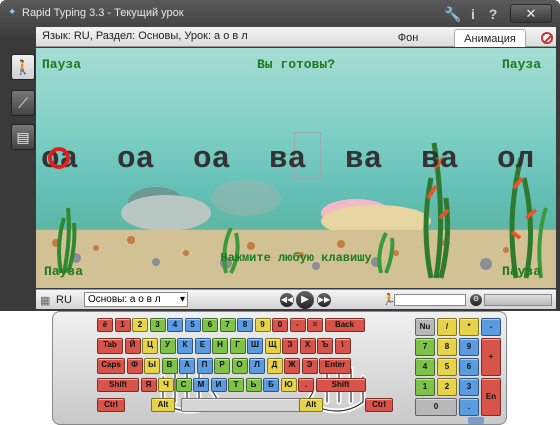  Describe the element at coordinates (295, 64) in the screenshot. I see `ready-prompt: Вы готовы?` at that location.